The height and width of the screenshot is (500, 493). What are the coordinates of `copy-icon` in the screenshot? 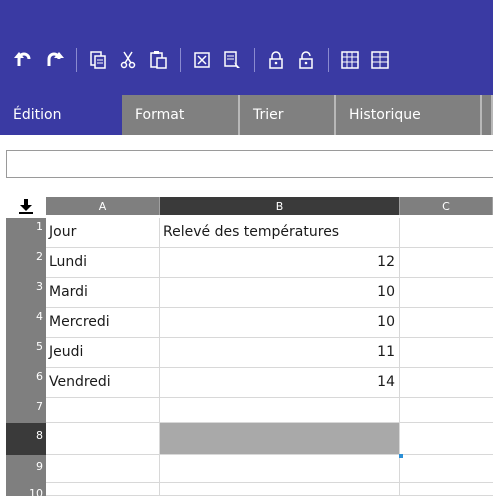 It's located at (98, 60).